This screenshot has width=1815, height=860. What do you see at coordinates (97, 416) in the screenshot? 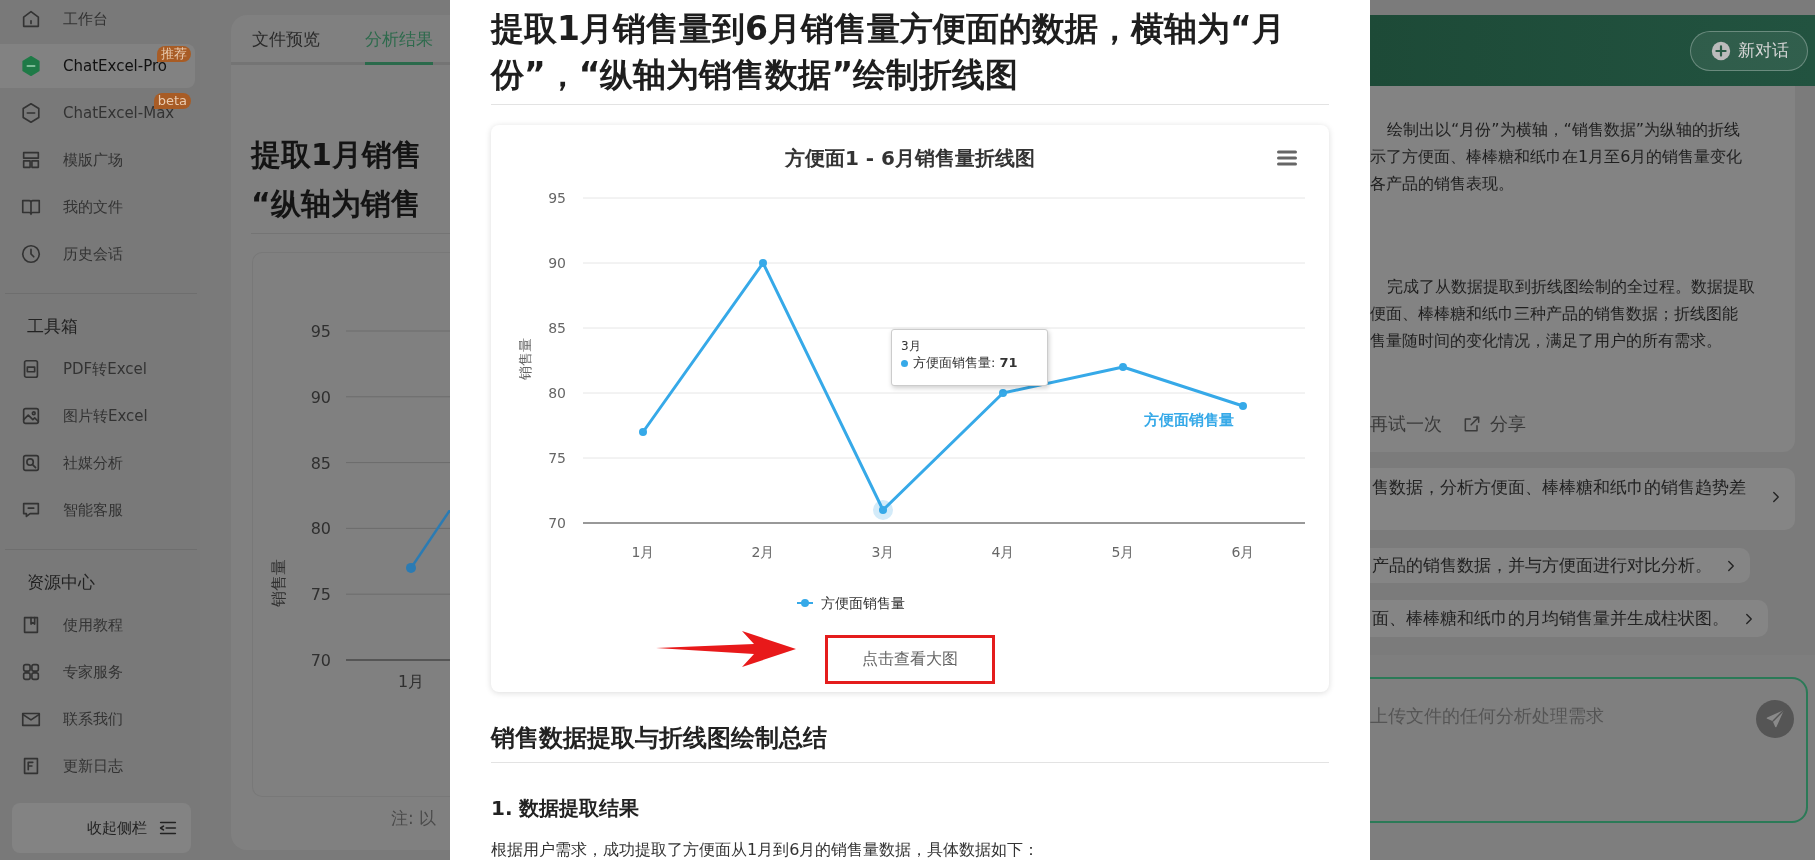
I see `sidebar-item: 图片转Excel` at bounding box center [97, 416].